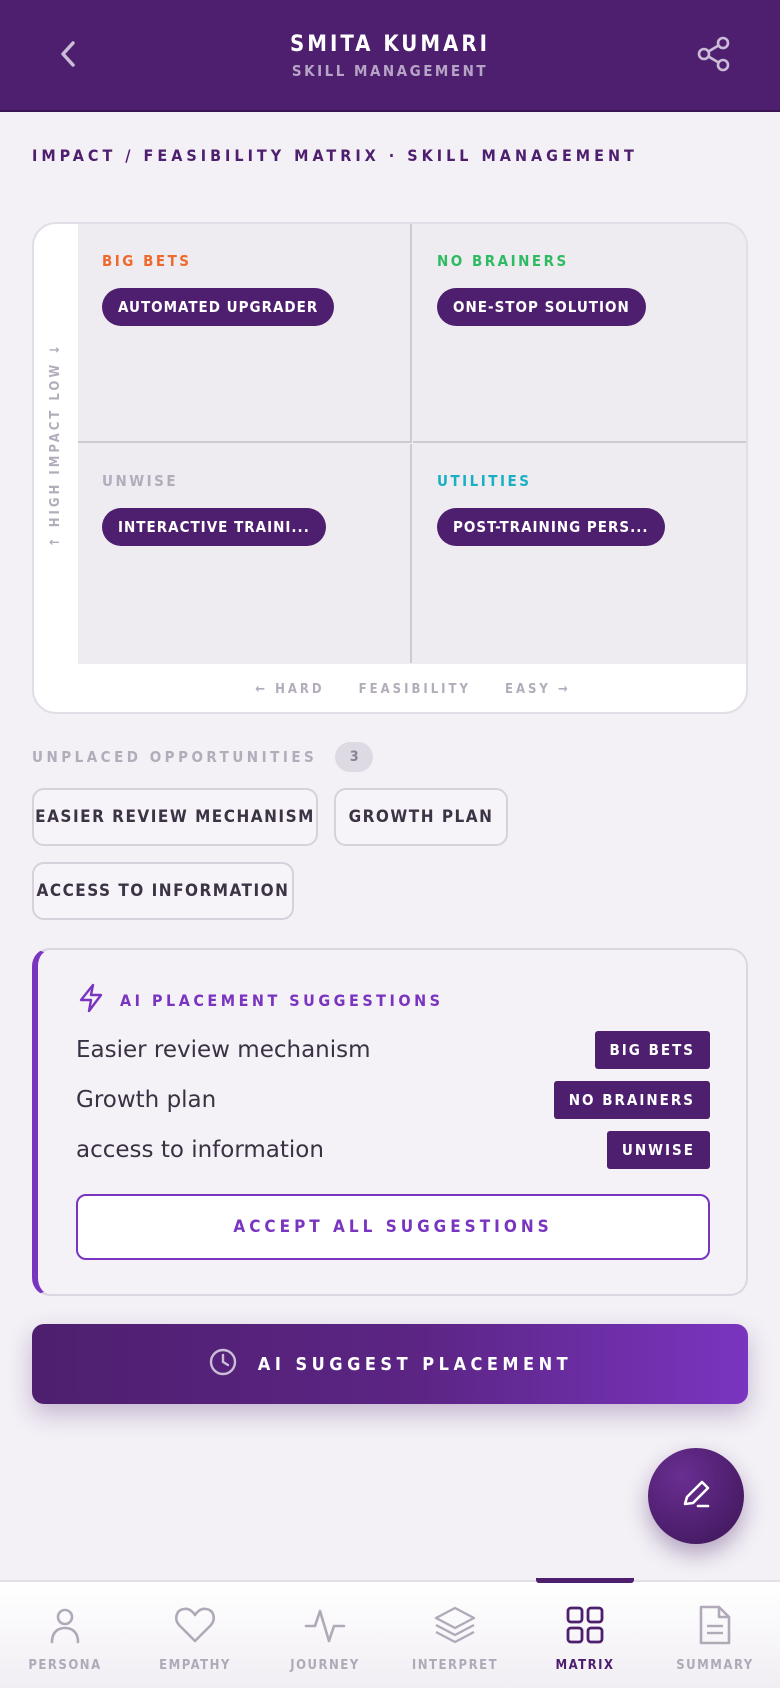 The height and width of the screenshot is (1688, 780). Describe the element at coordinates (658, 1150) in the screenshot. I see `suggestion-tag: UNWISE` at that location.